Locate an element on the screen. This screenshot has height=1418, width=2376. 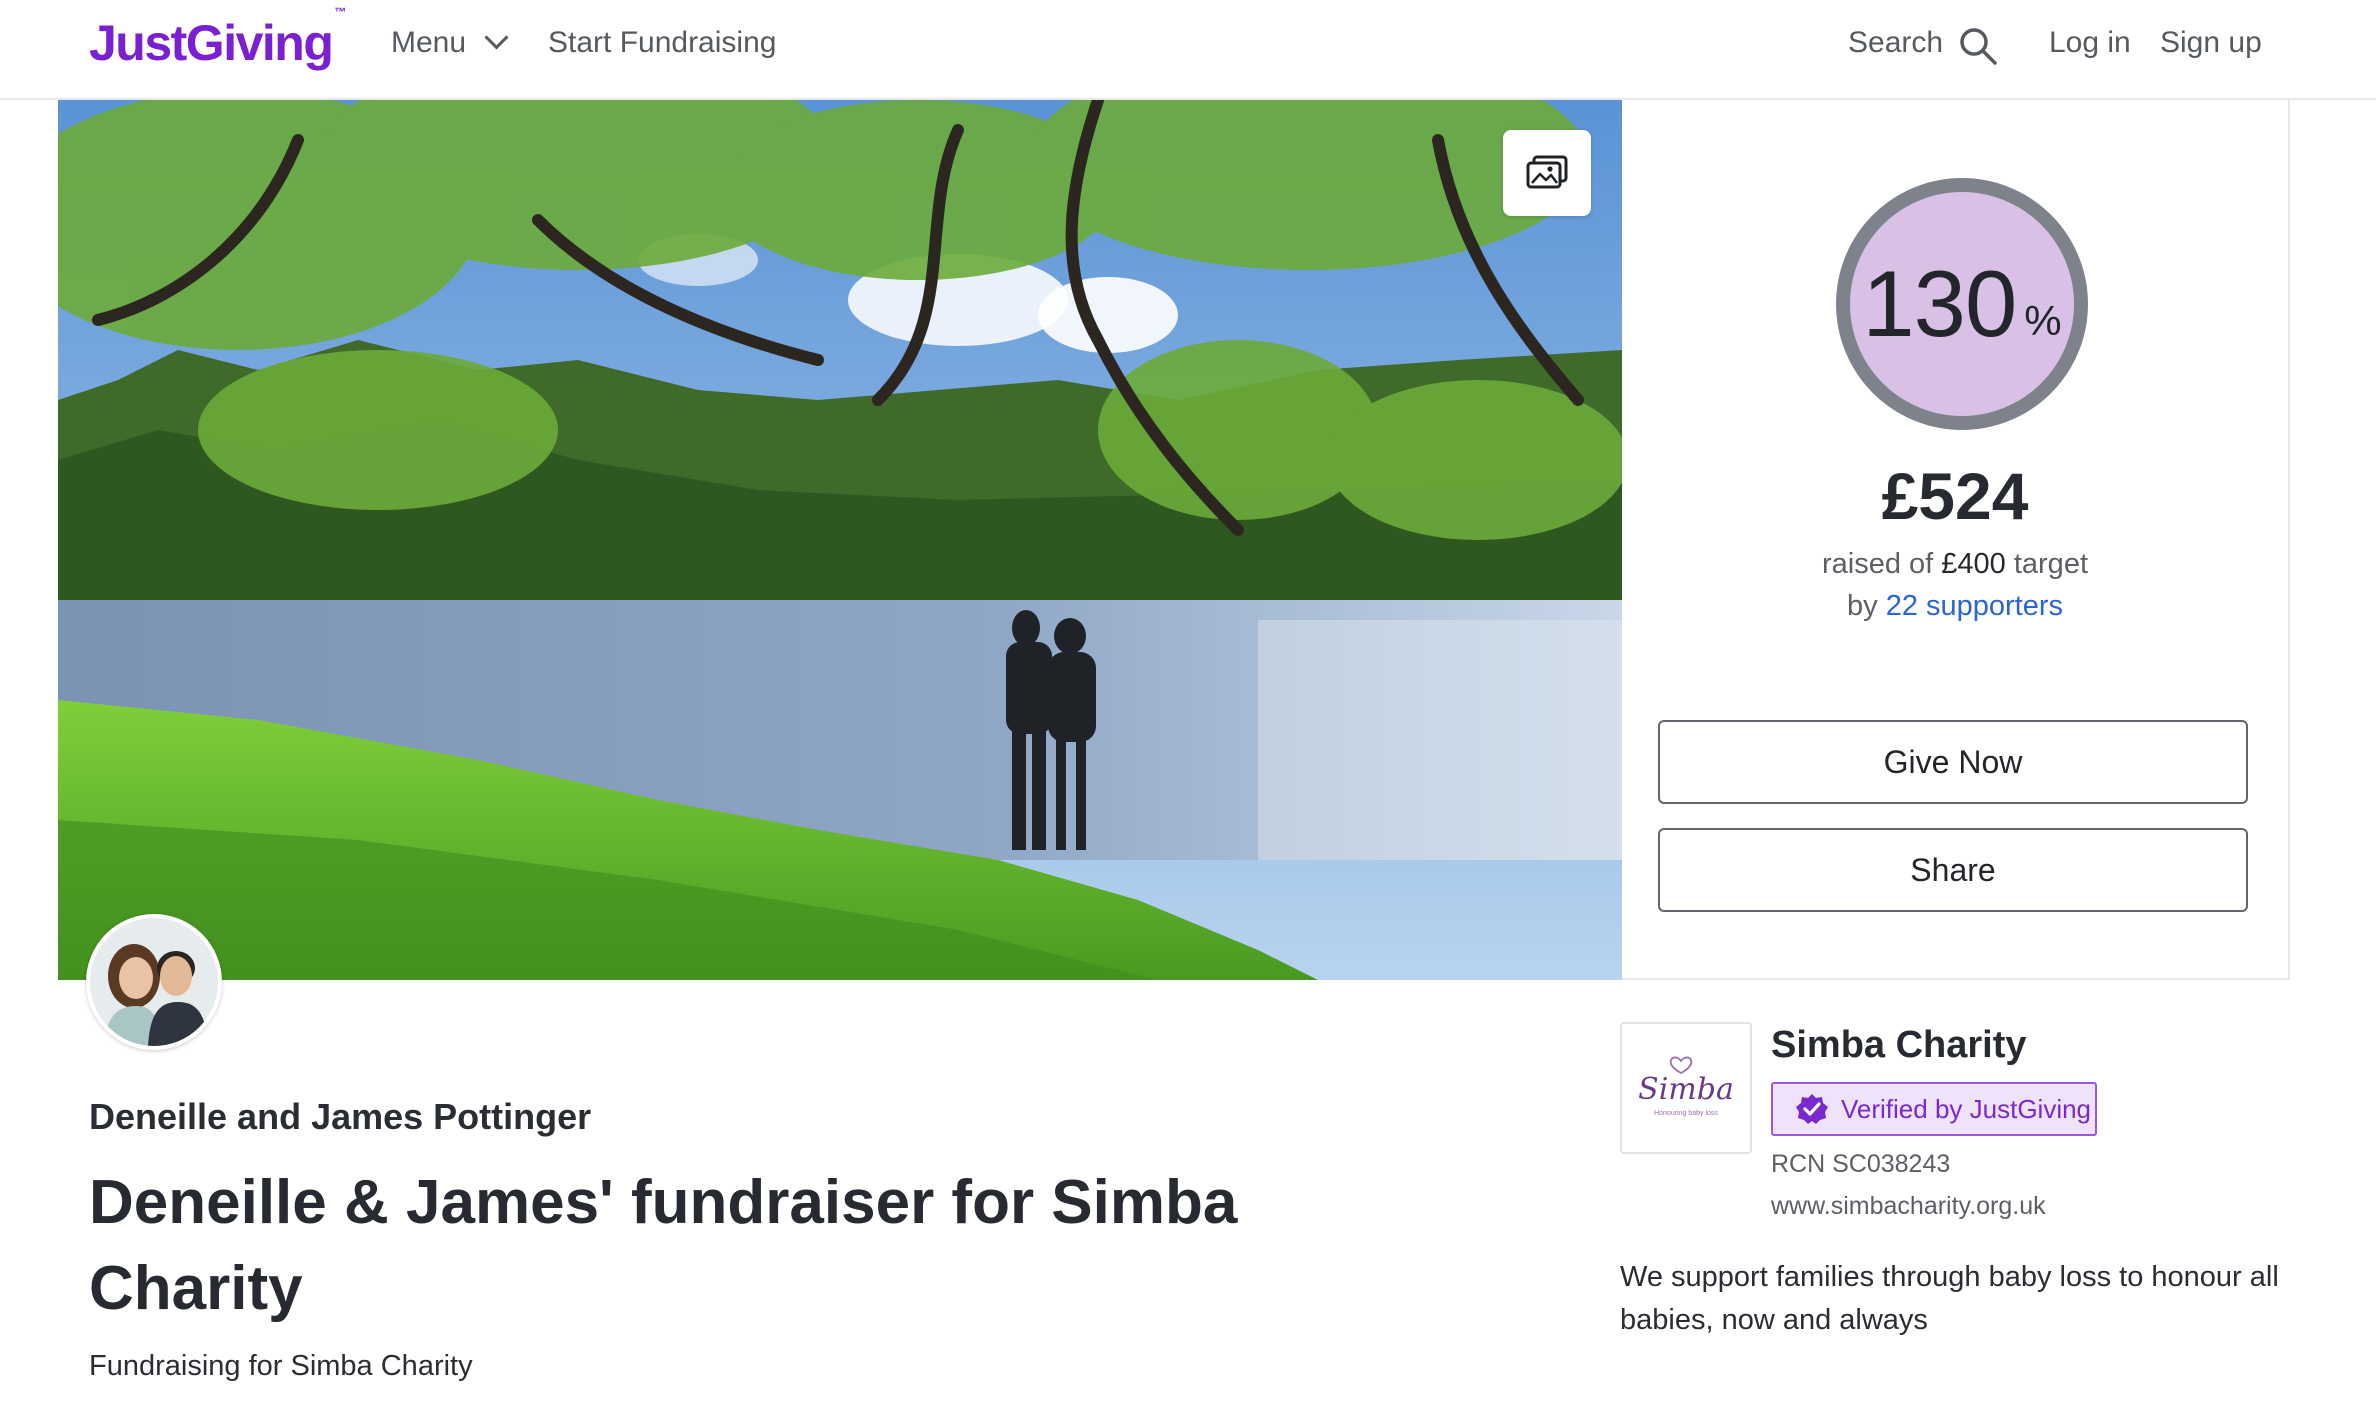
charity-logo: Simba Honouring baby loss is located at coordinates (1686, 1088).